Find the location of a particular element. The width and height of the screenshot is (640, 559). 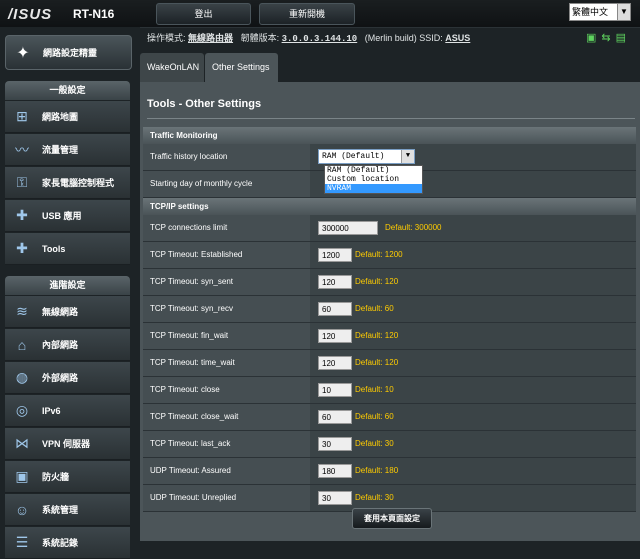

table-row: TCP Timeout: fin_wait 120 Default: 120 is located at coordinates (389, 336).